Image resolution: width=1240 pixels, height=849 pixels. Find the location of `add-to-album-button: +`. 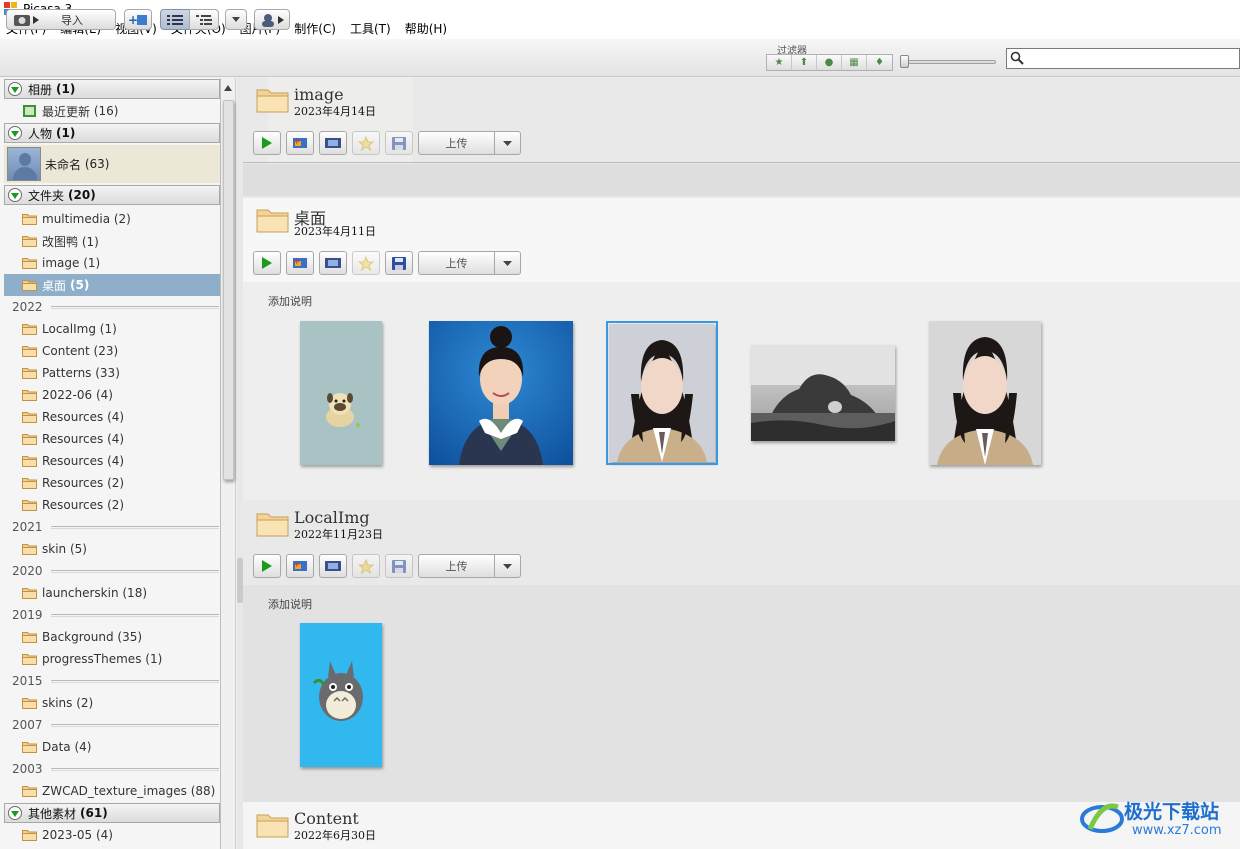

add-to-album-button: + is located at coordinates (138, 19).